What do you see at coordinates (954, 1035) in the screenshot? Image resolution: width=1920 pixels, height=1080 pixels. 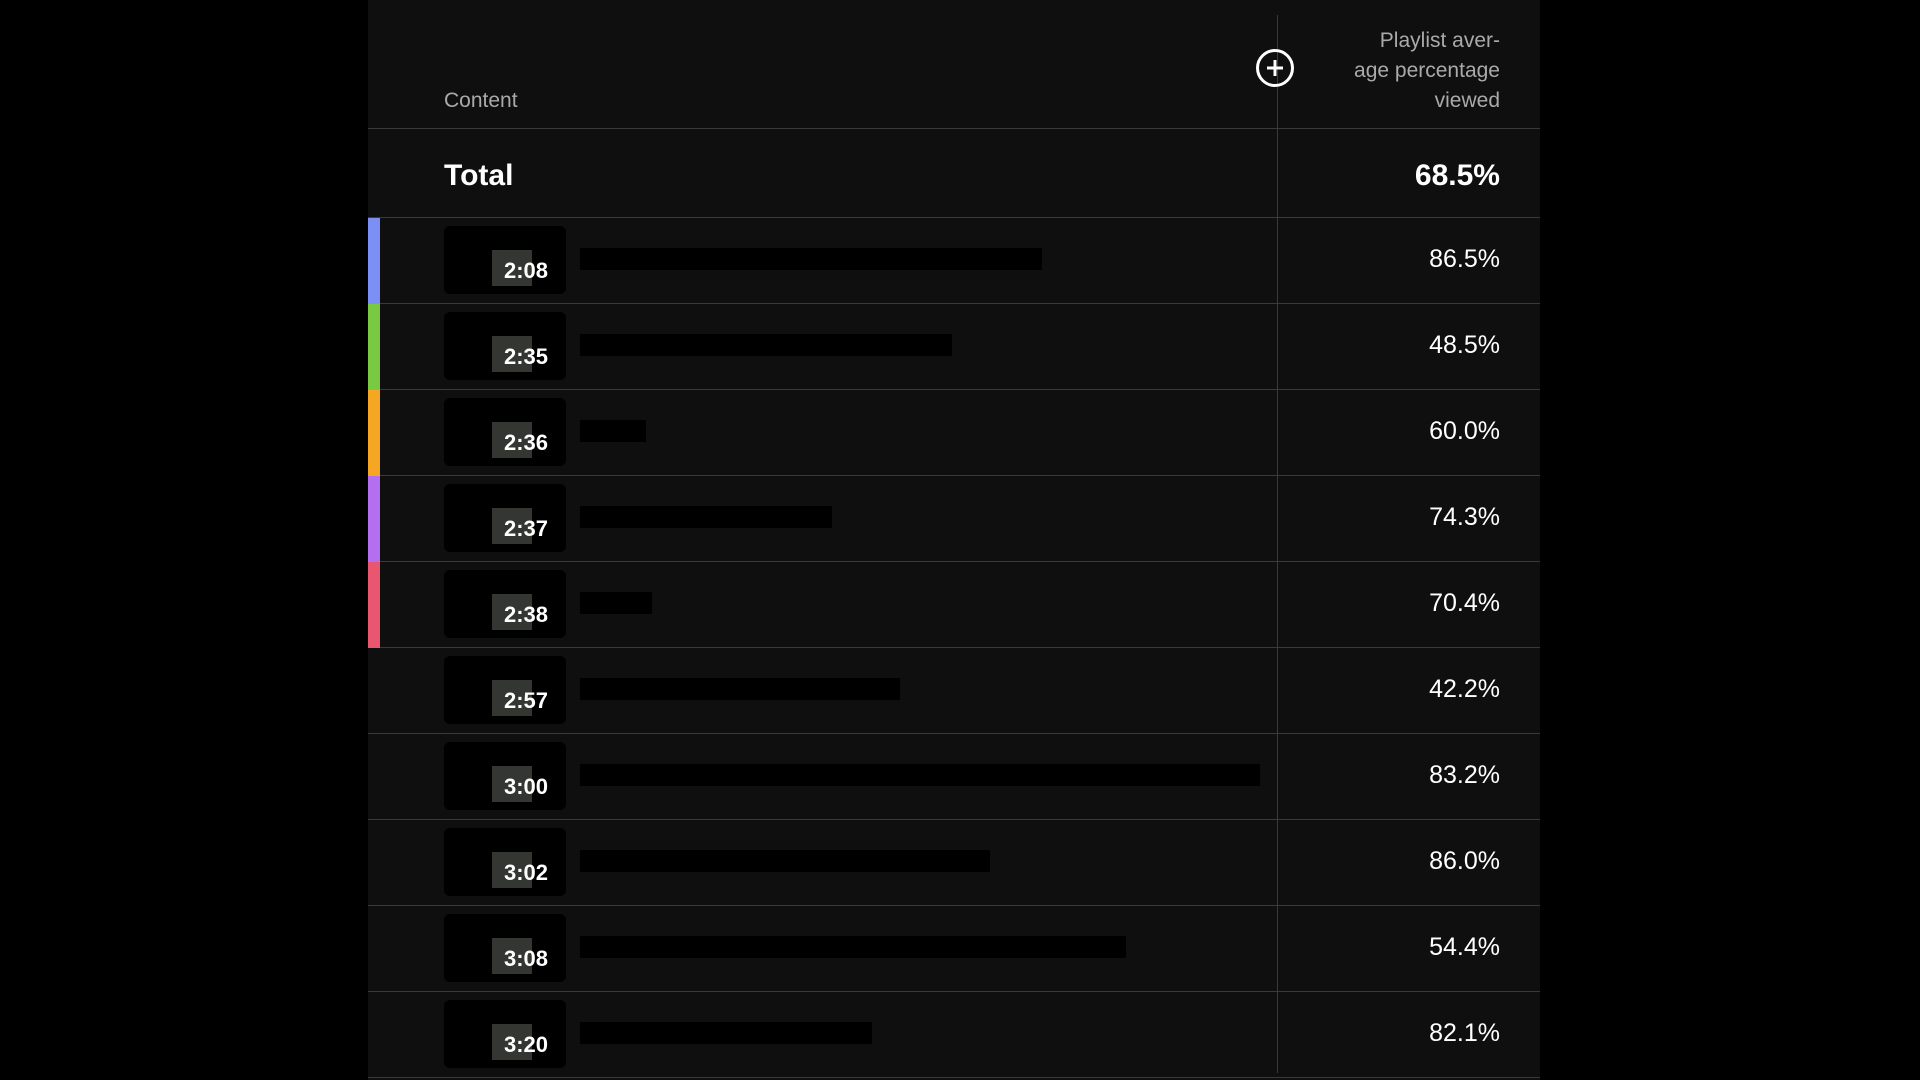 I see `table-row: 3:20 82.1%` at bounding box center [954, 1035].